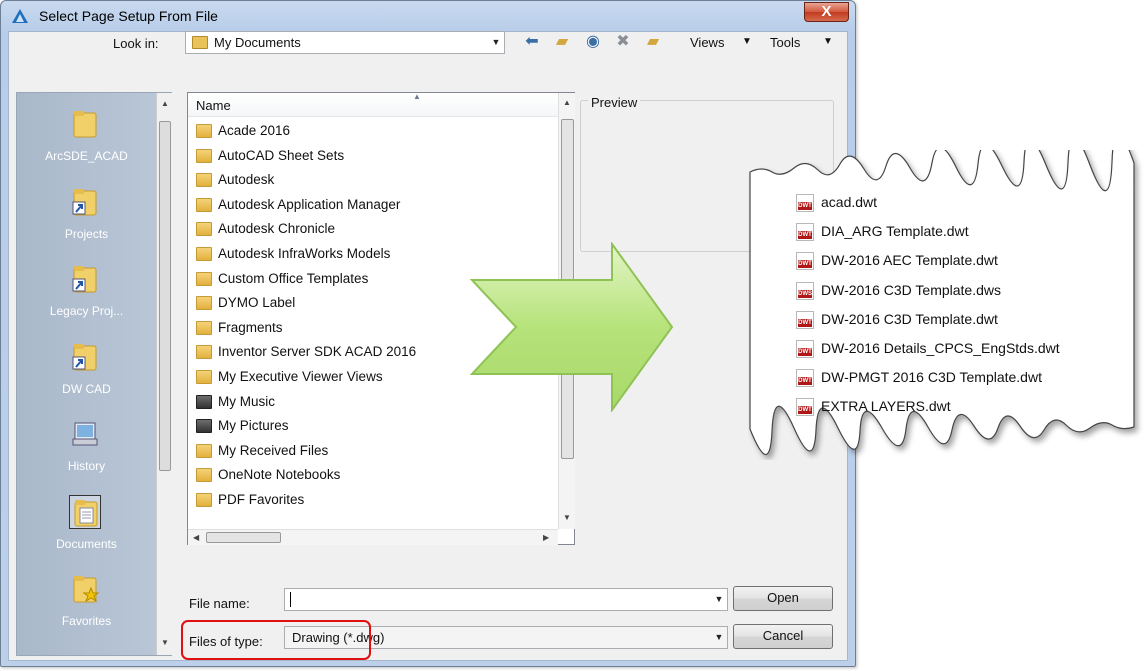  What do you see at coordinates (306, 303) in the screenshot?
I see `list-item: DYMO Label` at bounding box center [306, 303].